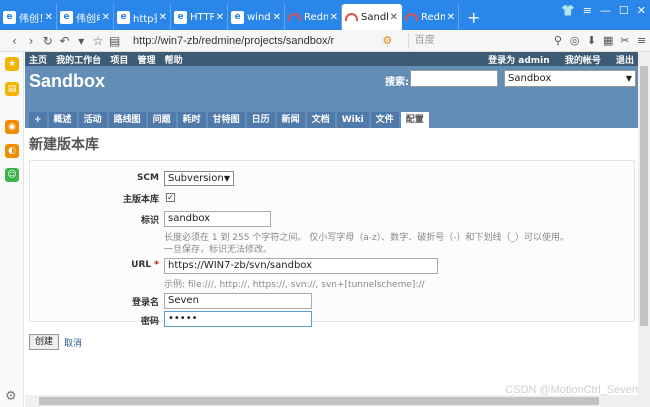 This screenshot has width=650, height=407. I want to click on password-input: •••••, so click(238, 319).